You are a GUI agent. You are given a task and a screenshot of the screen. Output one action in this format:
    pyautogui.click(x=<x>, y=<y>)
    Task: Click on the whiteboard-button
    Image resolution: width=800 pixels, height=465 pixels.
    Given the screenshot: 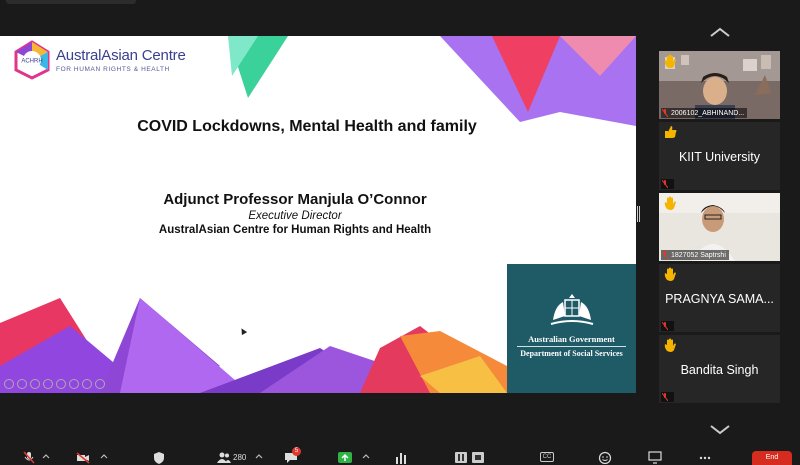 What is the action you would take?
    pyautogui.click(x=655, y=457)
    